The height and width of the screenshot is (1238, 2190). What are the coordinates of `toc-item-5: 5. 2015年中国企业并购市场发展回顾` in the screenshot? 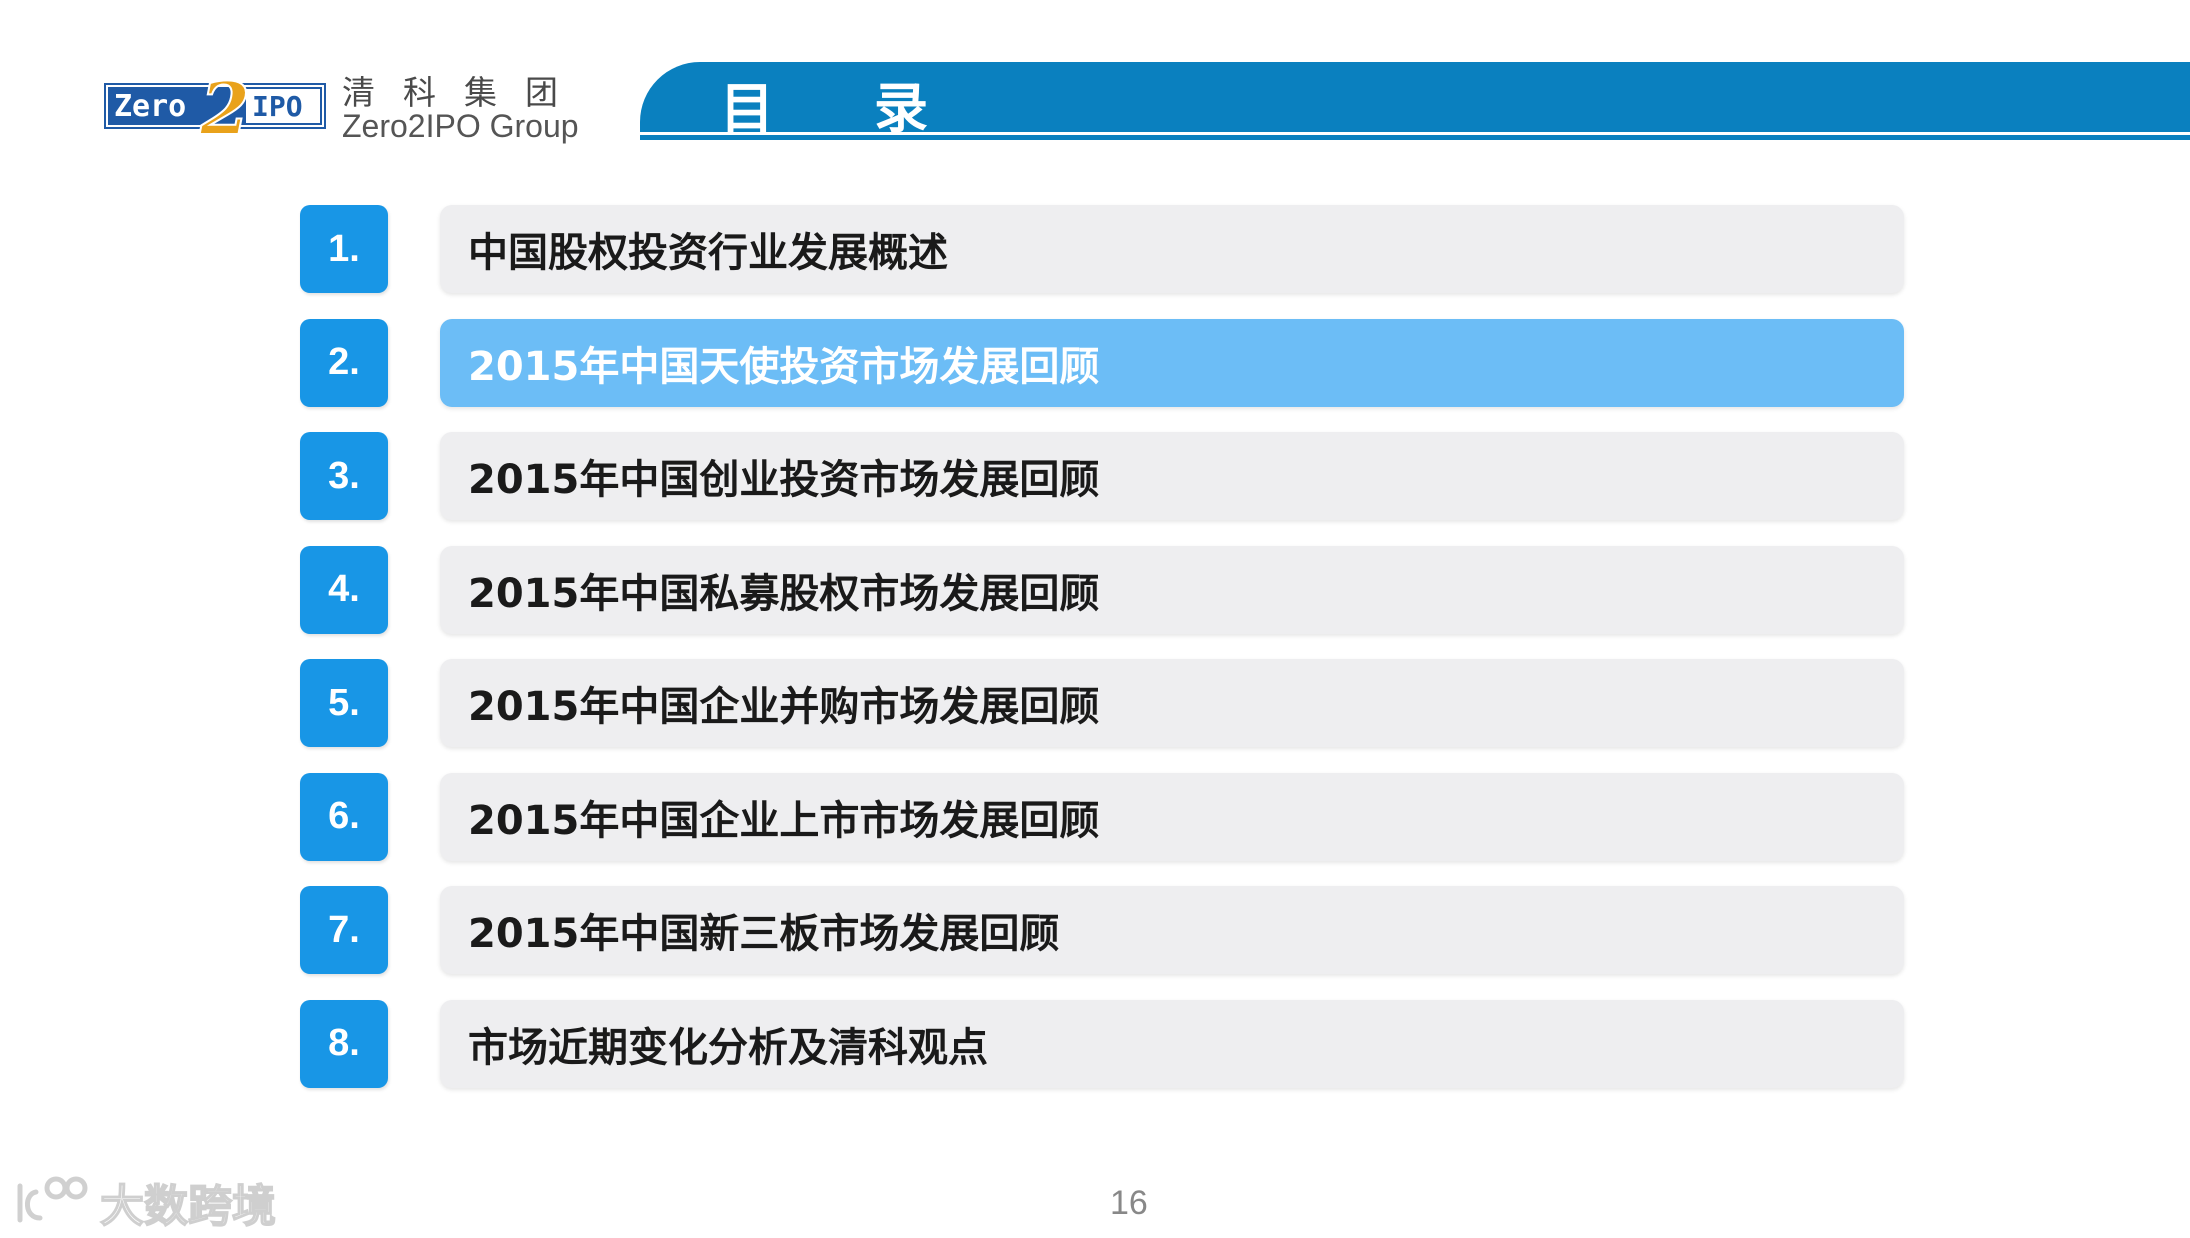 It's located at (1105, 703).